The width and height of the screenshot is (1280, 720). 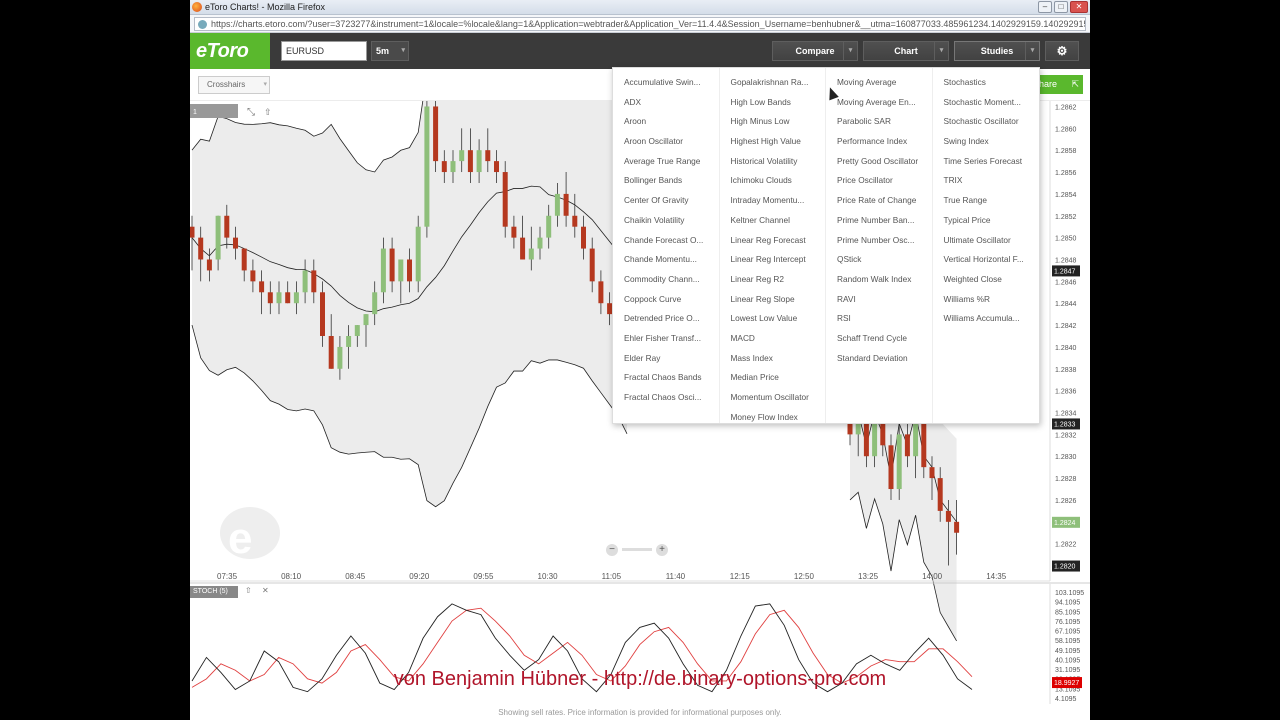 I want to click on studies-menu-item: Average True Range, so click(x=666, y=161).